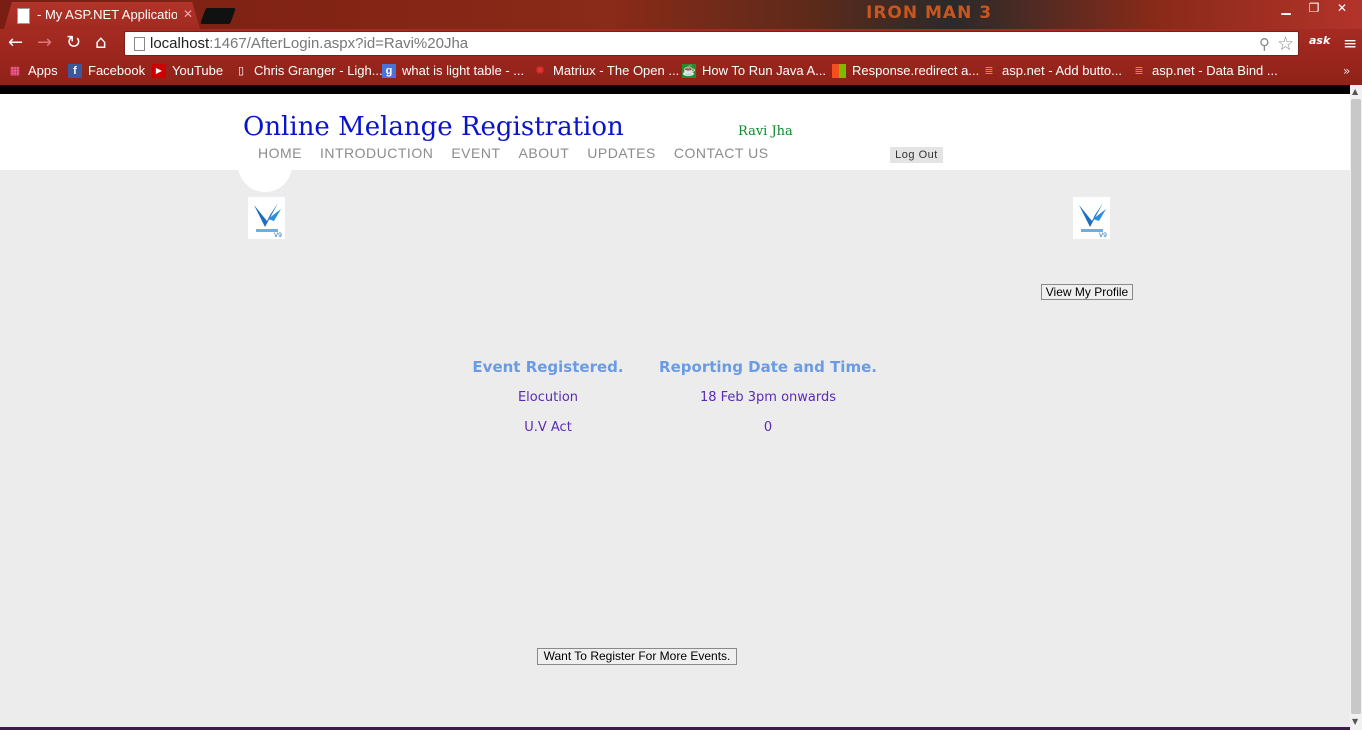 This screenshot has width=1362, height=730. Describe the element at coordinates (1355, 91) in the screenshot. I see `scroll-up-arrow-icon: ▲` at that location.